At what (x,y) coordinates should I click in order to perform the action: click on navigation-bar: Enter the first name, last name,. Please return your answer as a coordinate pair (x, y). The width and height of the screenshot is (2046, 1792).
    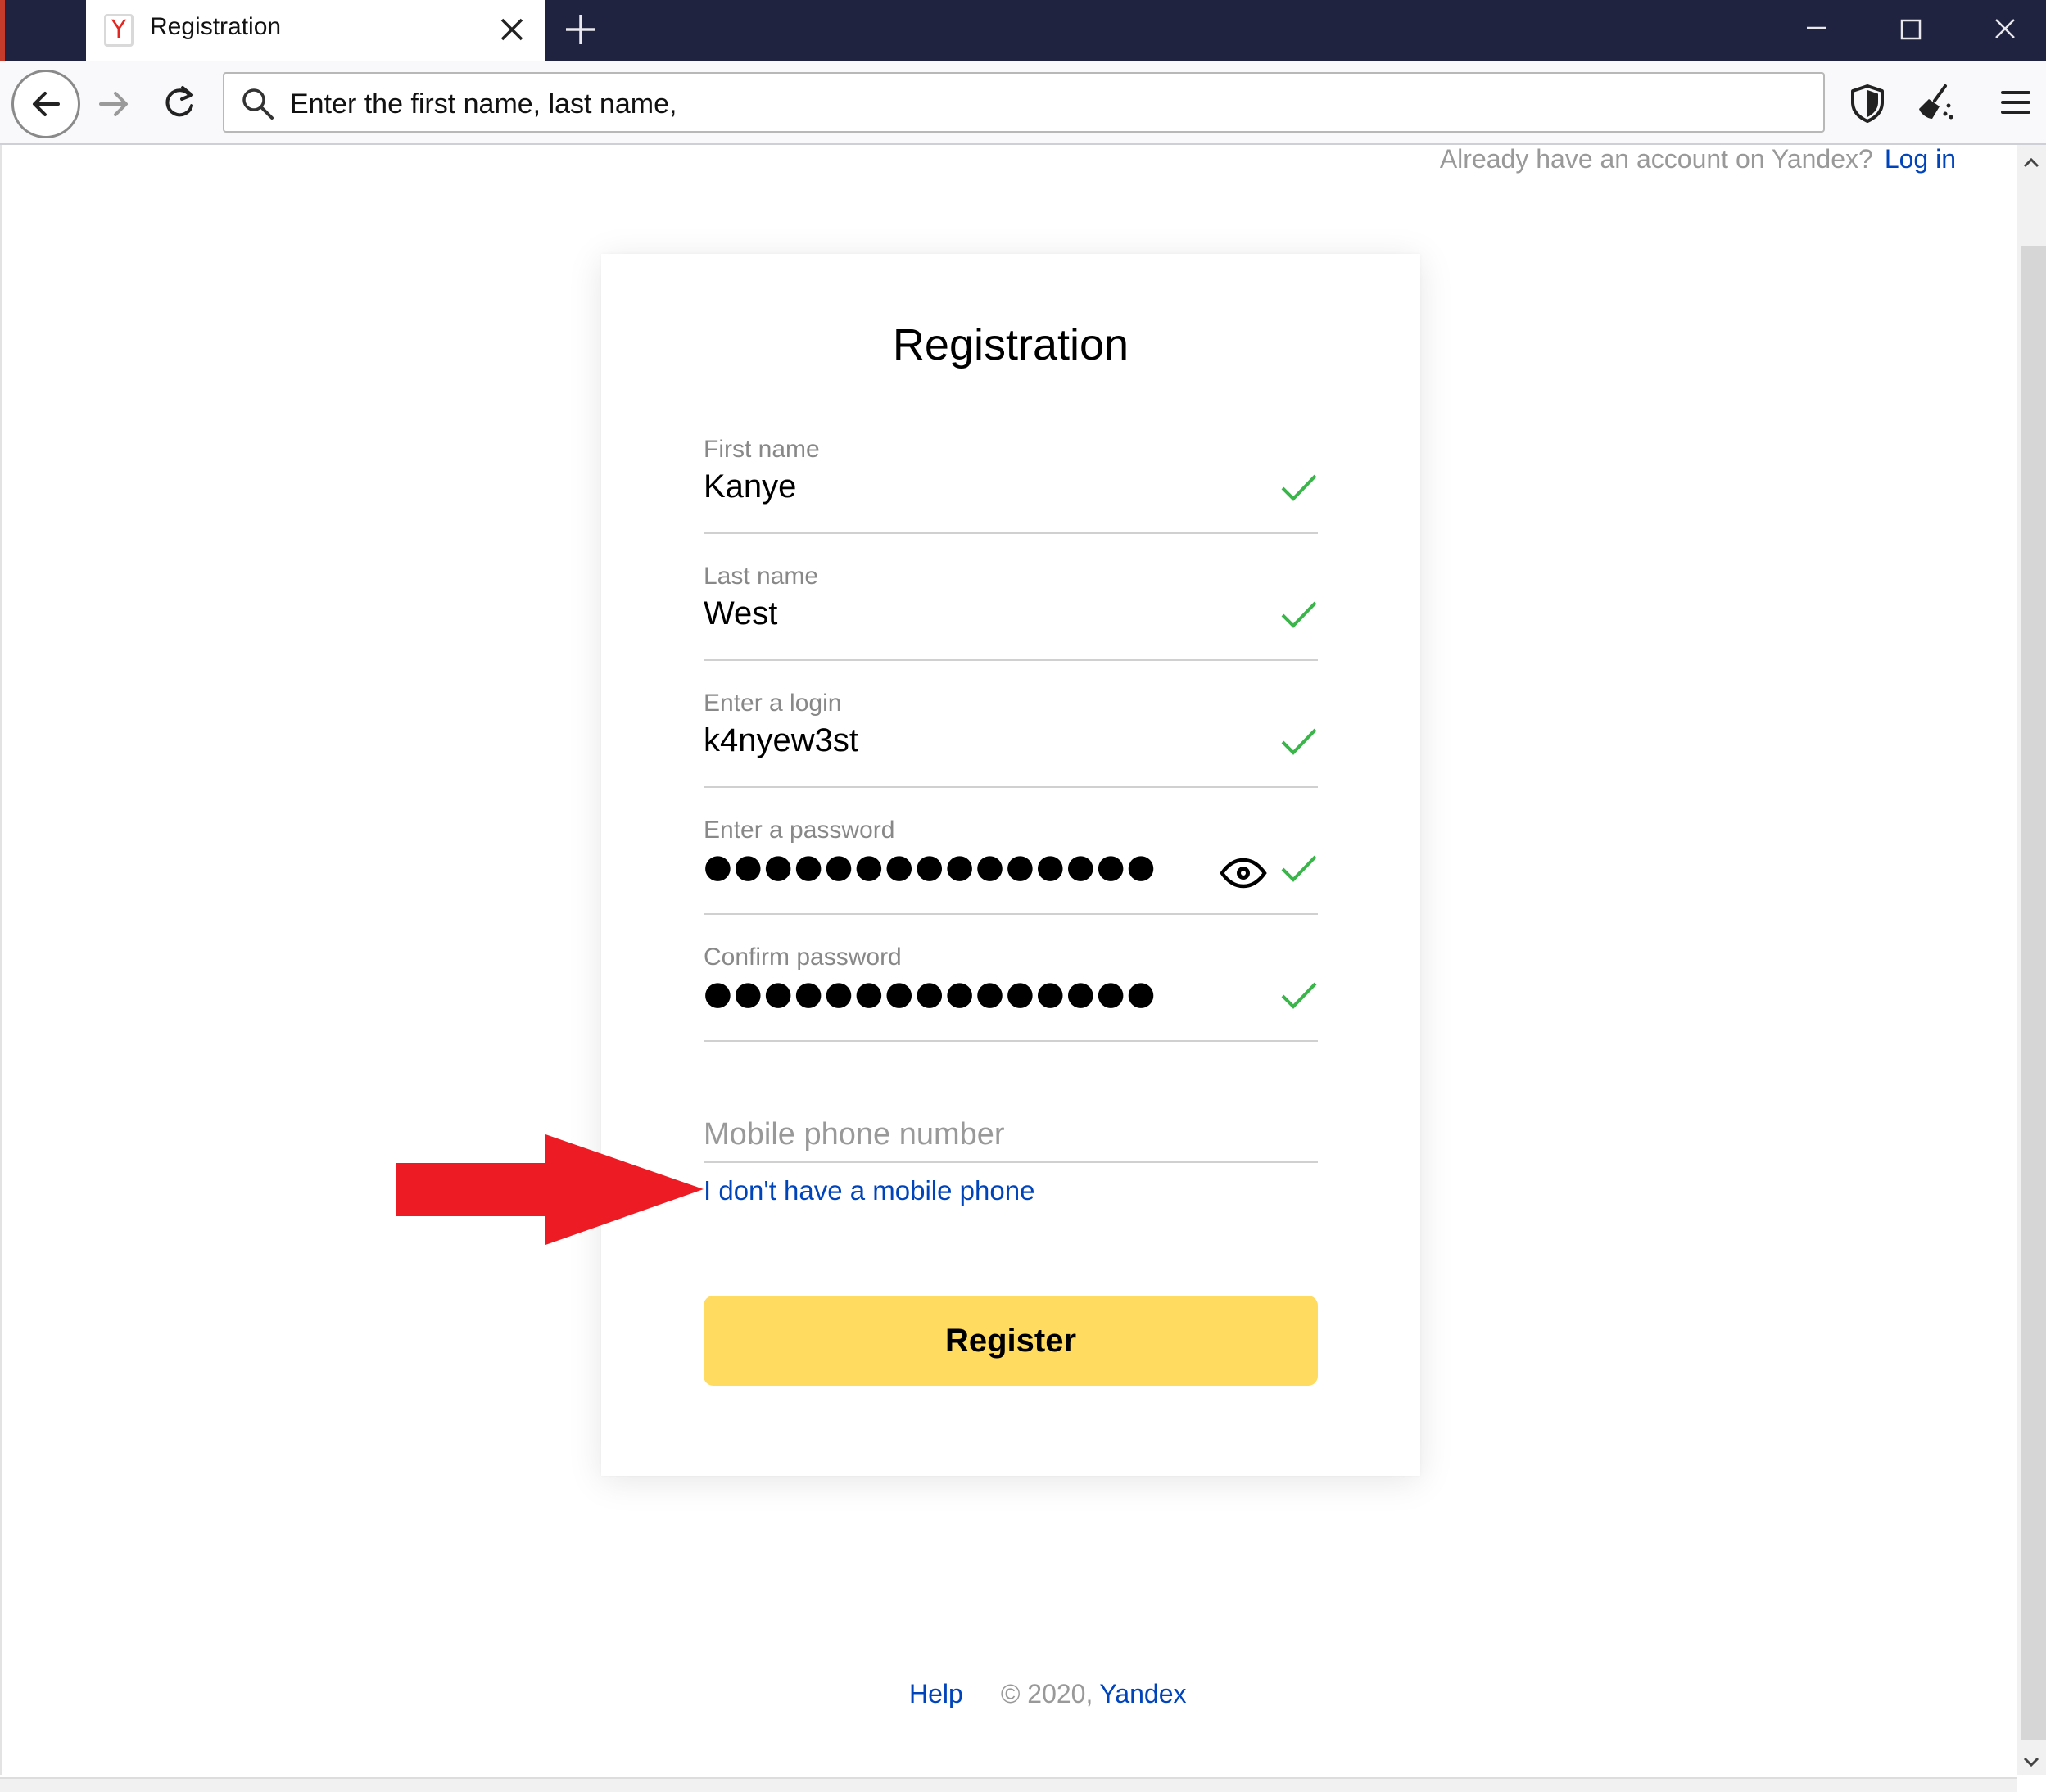
    Looking at the image, I should click on (1023, 103).